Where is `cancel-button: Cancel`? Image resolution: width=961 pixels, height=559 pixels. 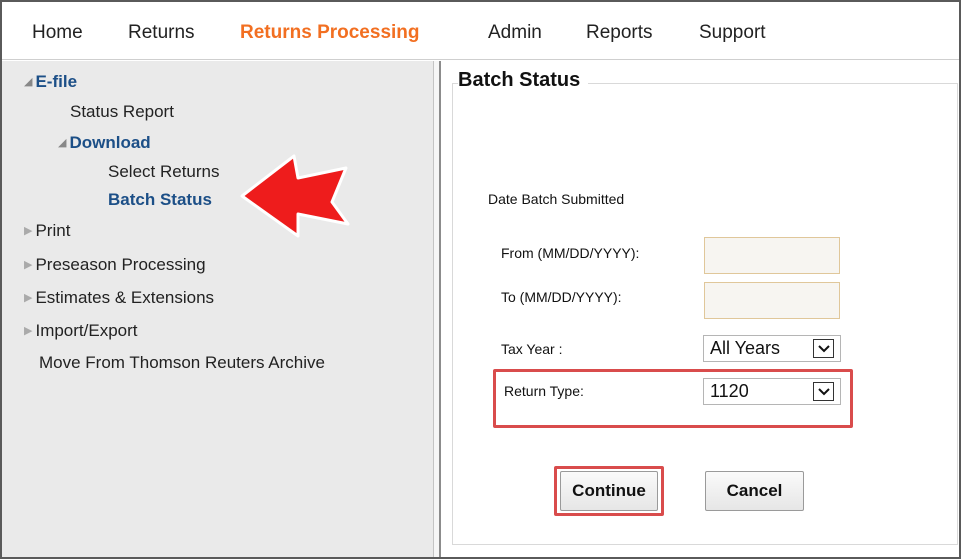 cancel-button: Cancel is located at coordinates (754, 491).